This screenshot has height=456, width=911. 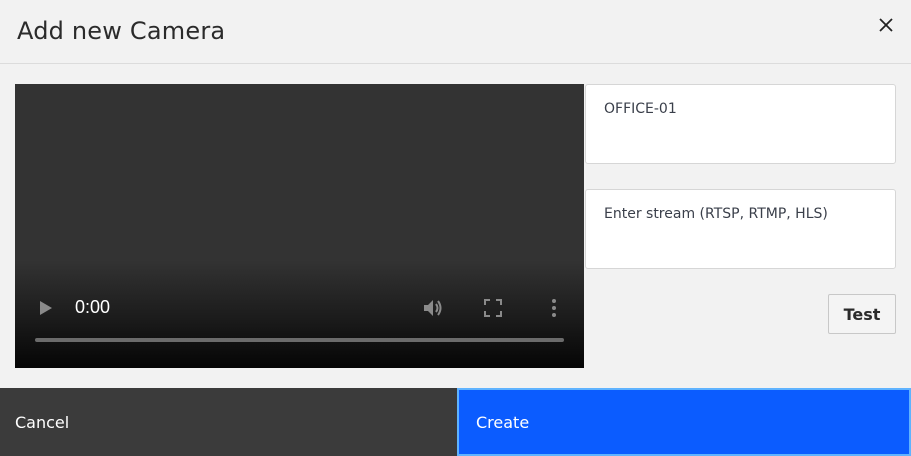 I want to click on camera-name-input, so click(x=744, y=109).